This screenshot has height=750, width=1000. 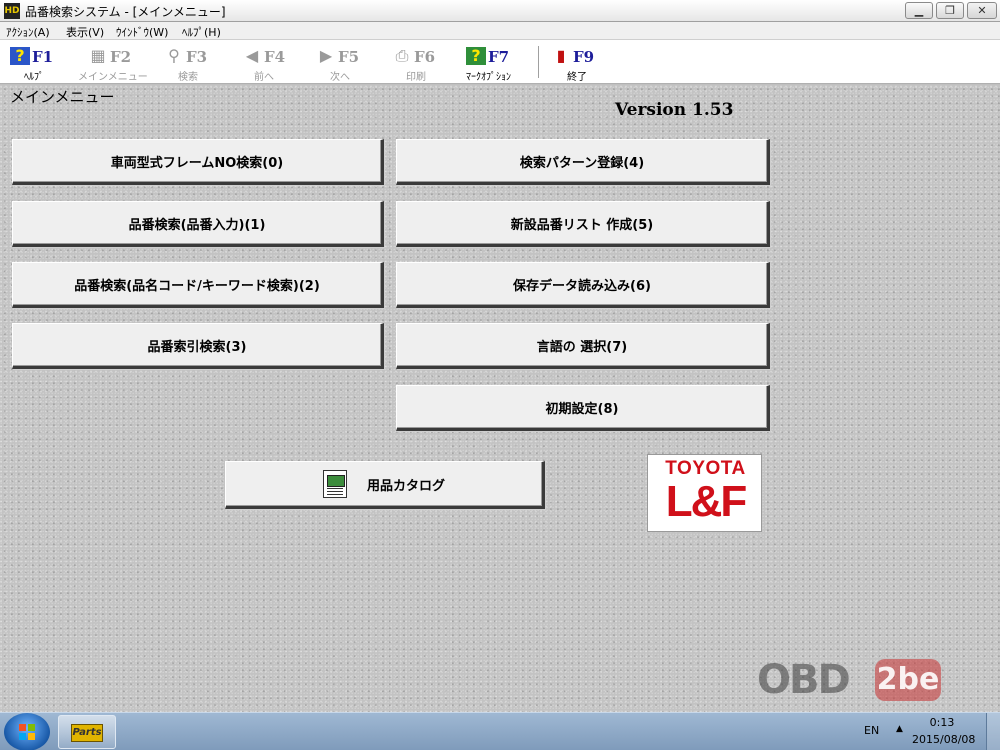 I want to click on toolbar-key: F4, so click(x=275, y=57).